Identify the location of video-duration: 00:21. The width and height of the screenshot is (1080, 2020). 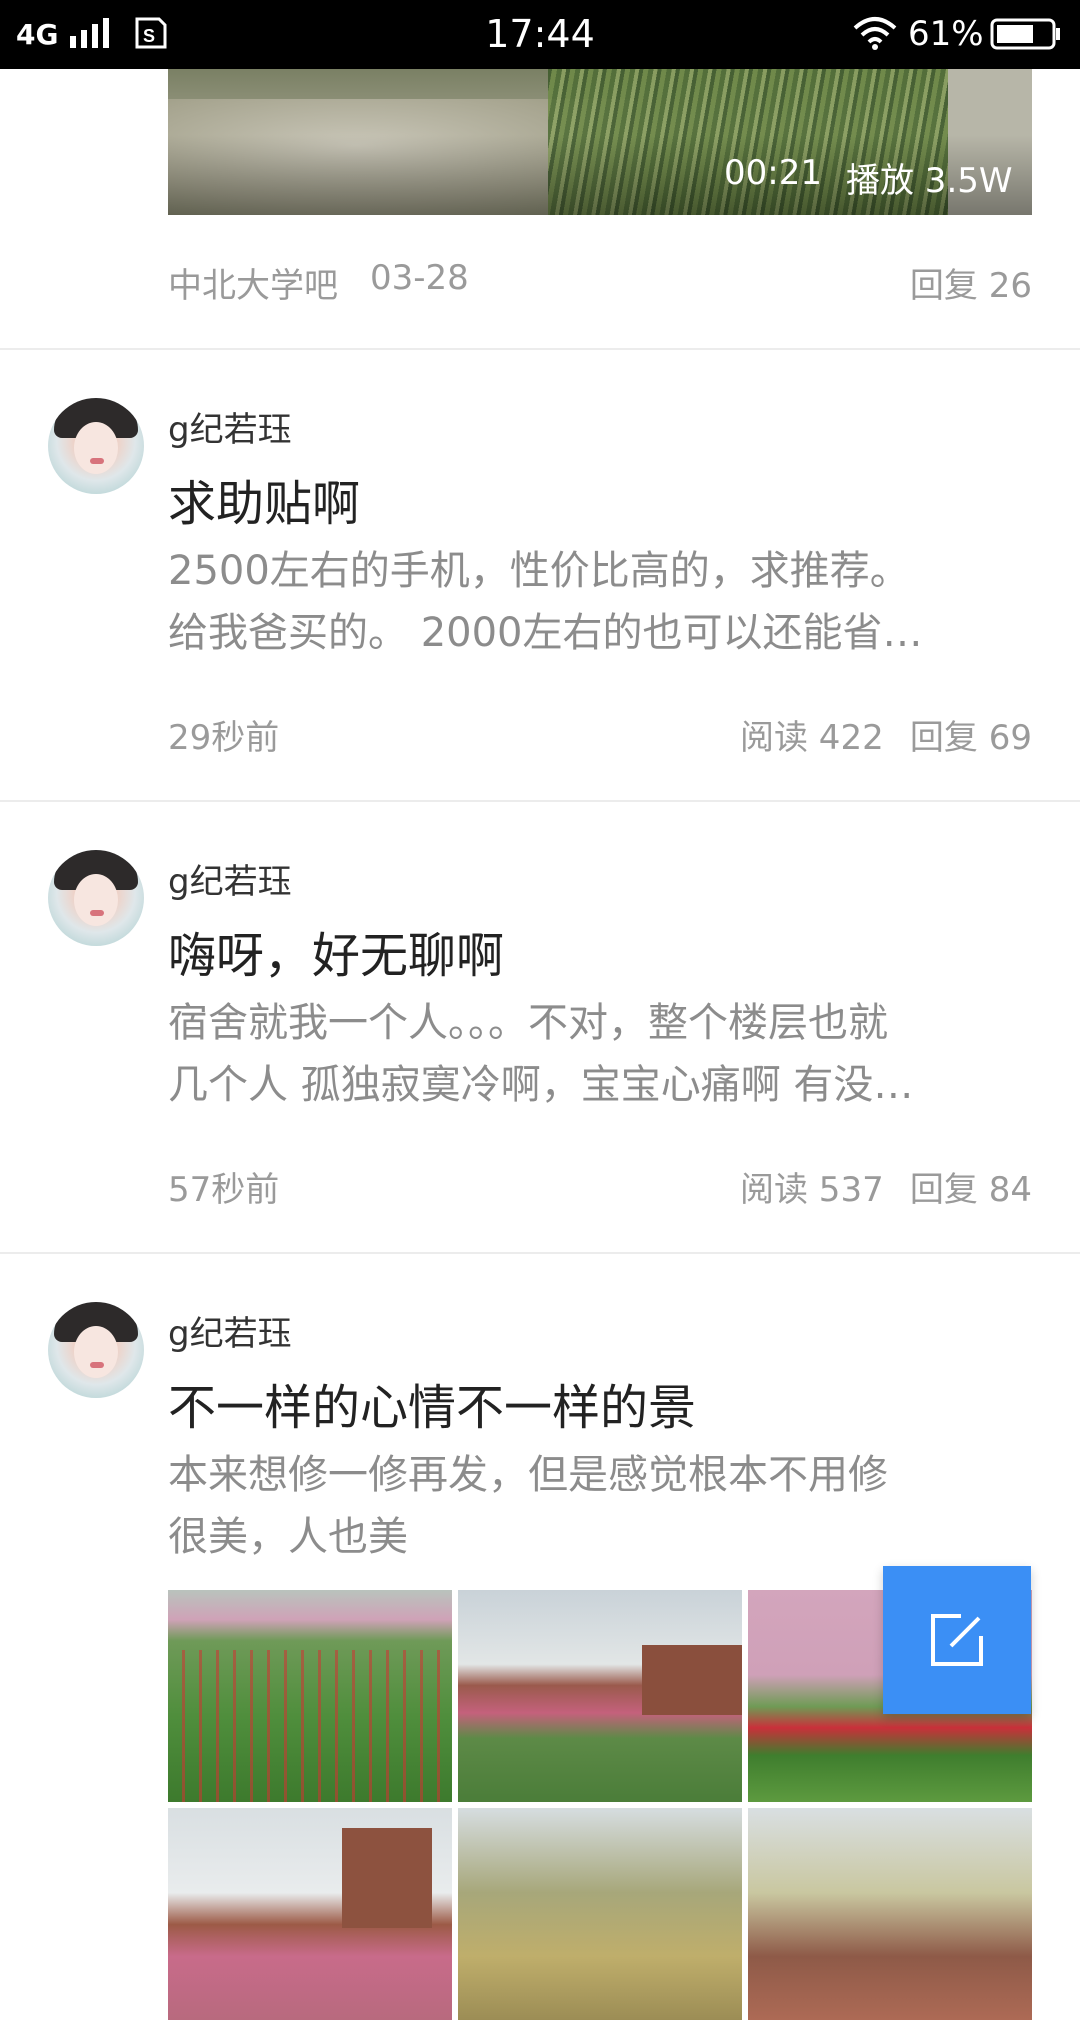
(773, 173).